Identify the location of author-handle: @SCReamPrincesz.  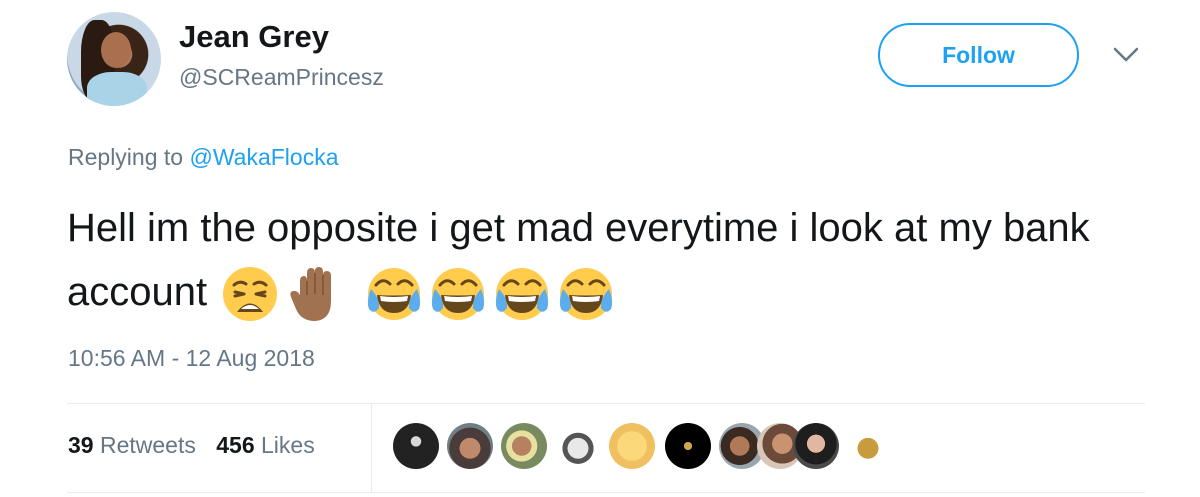
(281, 77).